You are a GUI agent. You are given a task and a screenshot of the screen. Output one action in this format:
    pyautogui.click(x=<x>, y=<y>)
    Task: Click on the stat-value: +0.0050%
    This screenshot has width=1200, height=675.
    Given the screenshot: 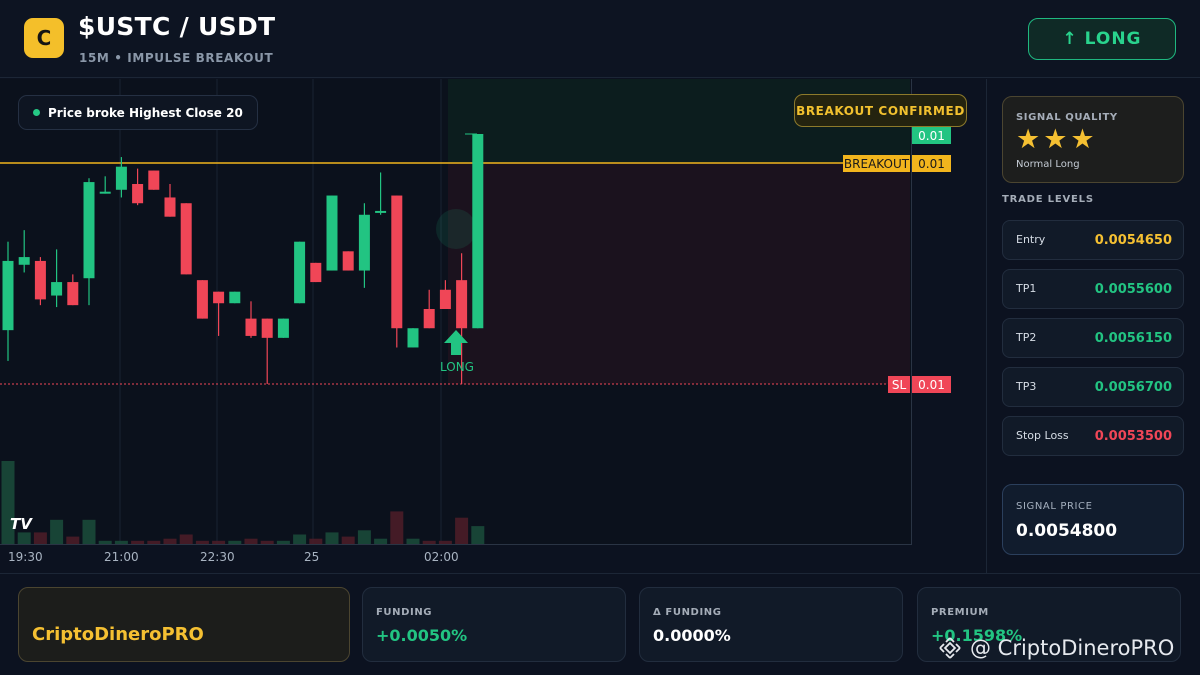 What is the action you would take?
    pyautogui.click(x=422, y=635)
    